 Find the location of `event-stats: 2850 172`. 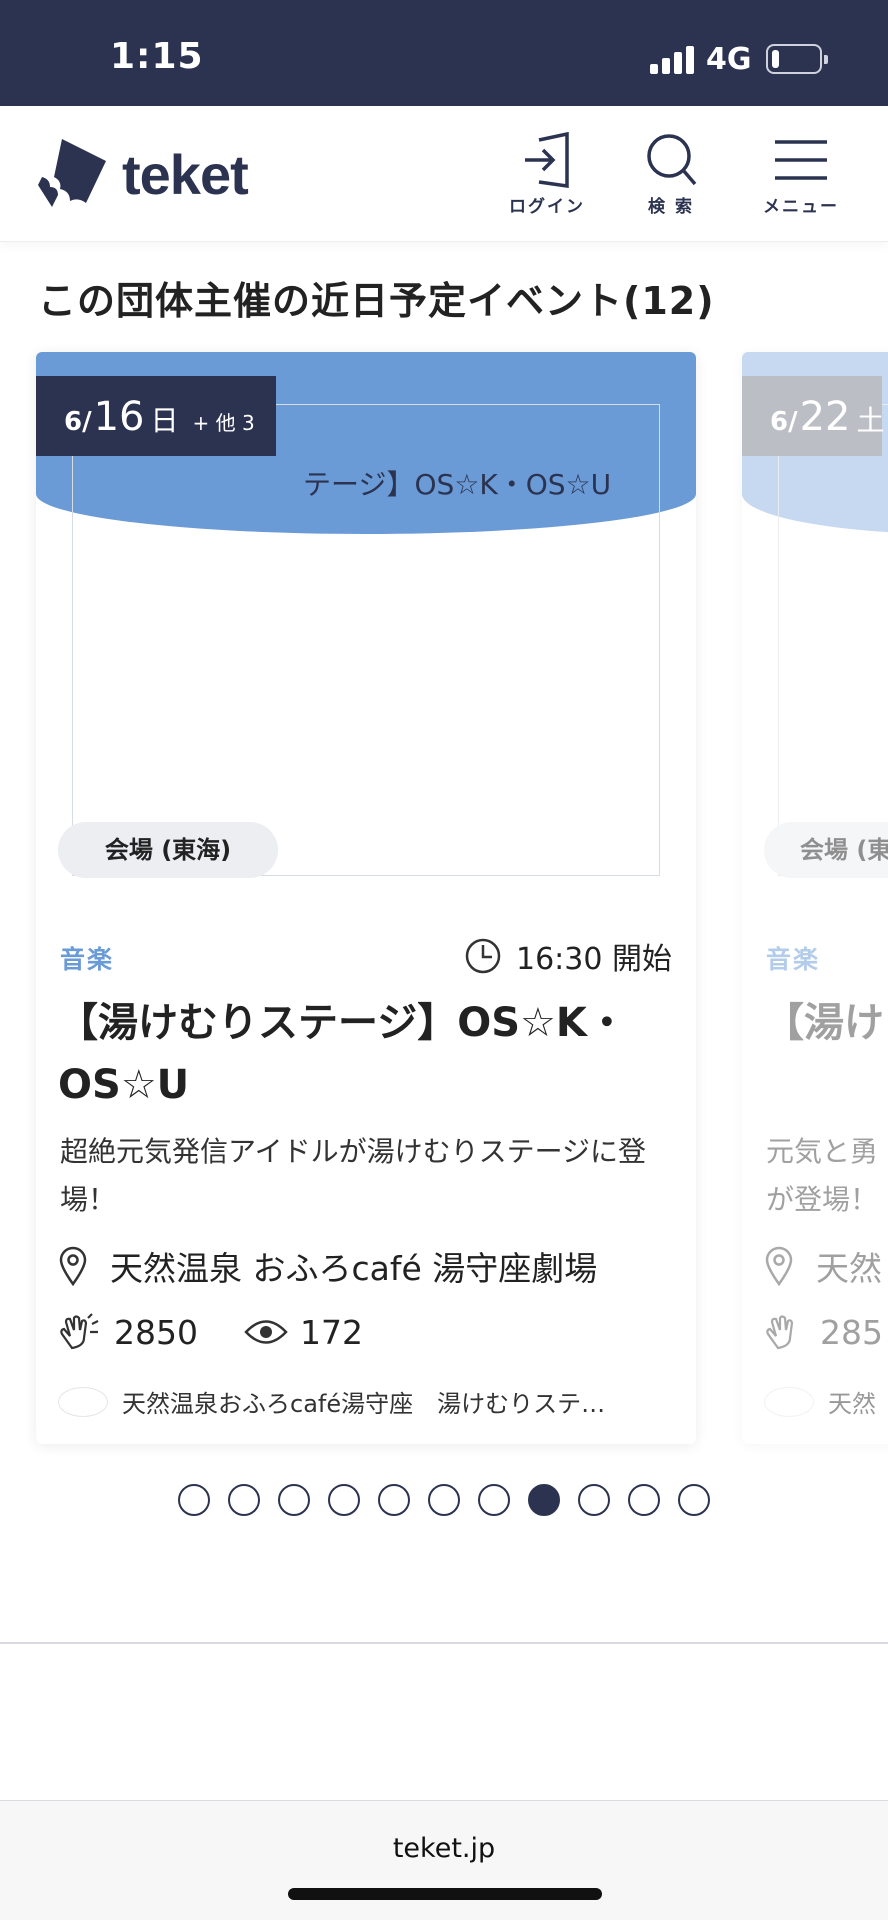

event-stats: 2850 172 is located at coordinates (233, 1332).